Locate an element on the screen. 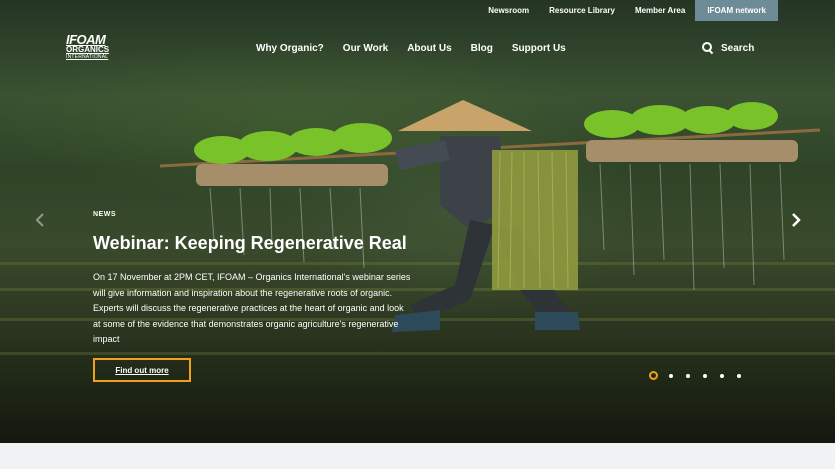 The image size is (835, 469). site-logo: IFOAM ORGANICS INTERNATIONAL is located at coordinates (92, 46).